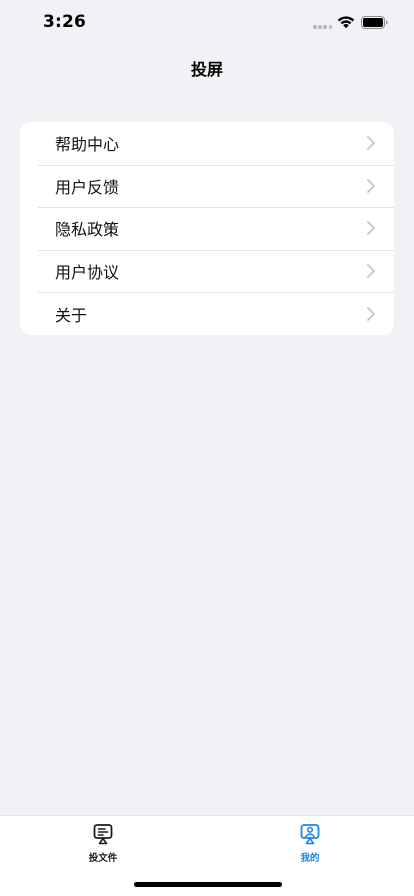 The height and width of the screenshot is (896, 414). I want to click on menu-item-label: 隐私政策, so click(87, 230).